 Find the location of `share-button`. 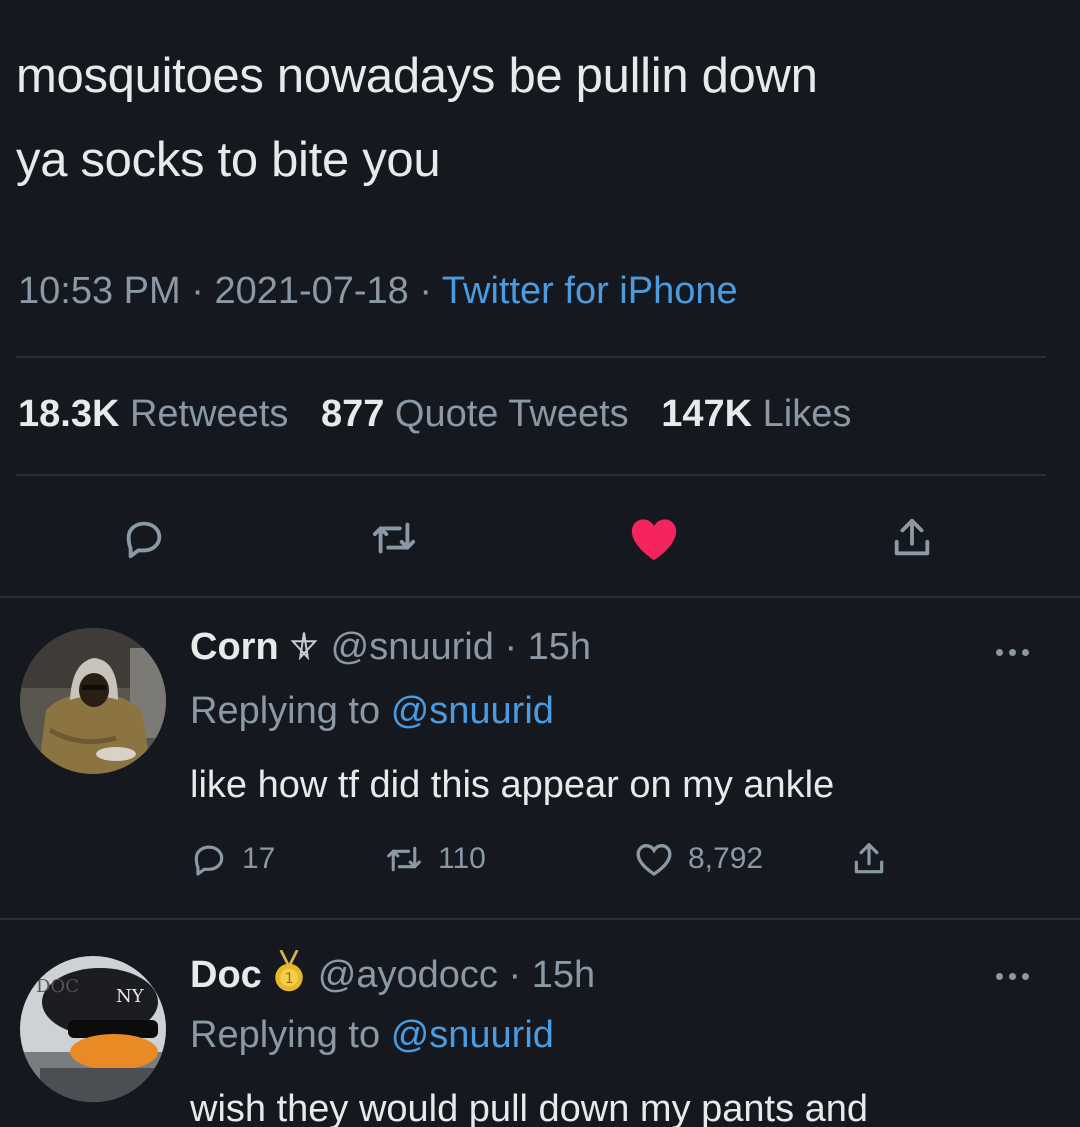

share-button is located at coordinates (912, 538).